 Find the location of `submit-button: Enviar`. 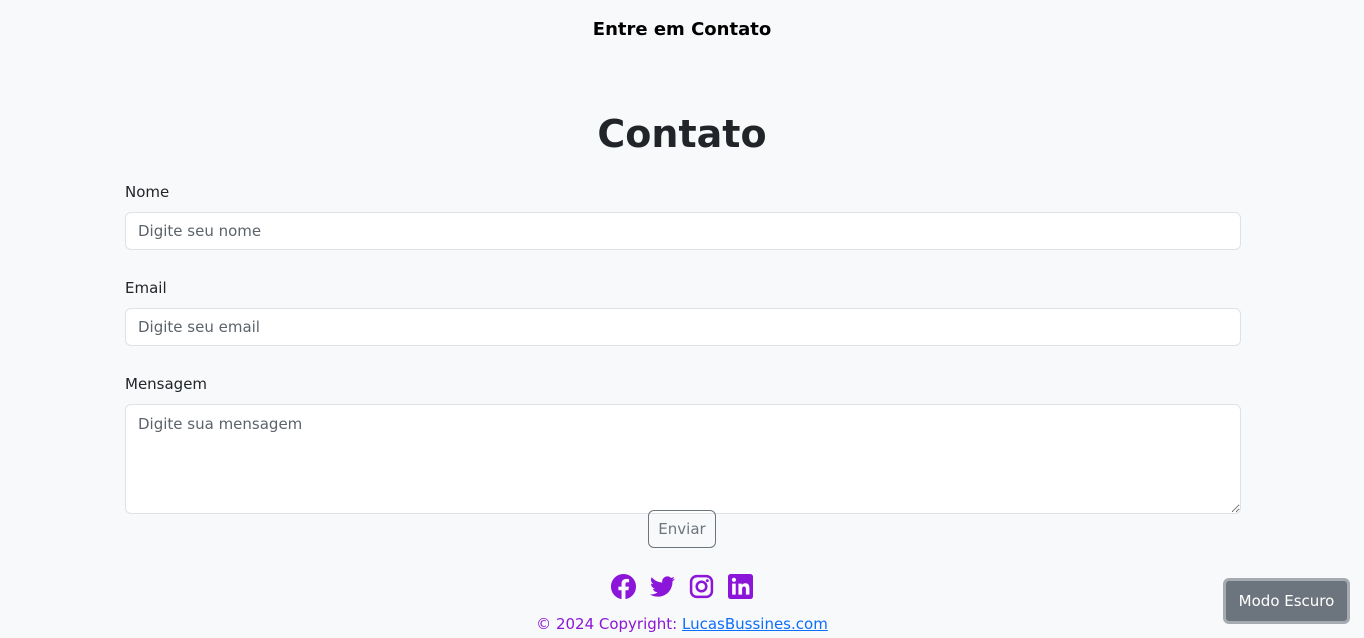

submit-button: Enviar is located at coordinates (682, 529).